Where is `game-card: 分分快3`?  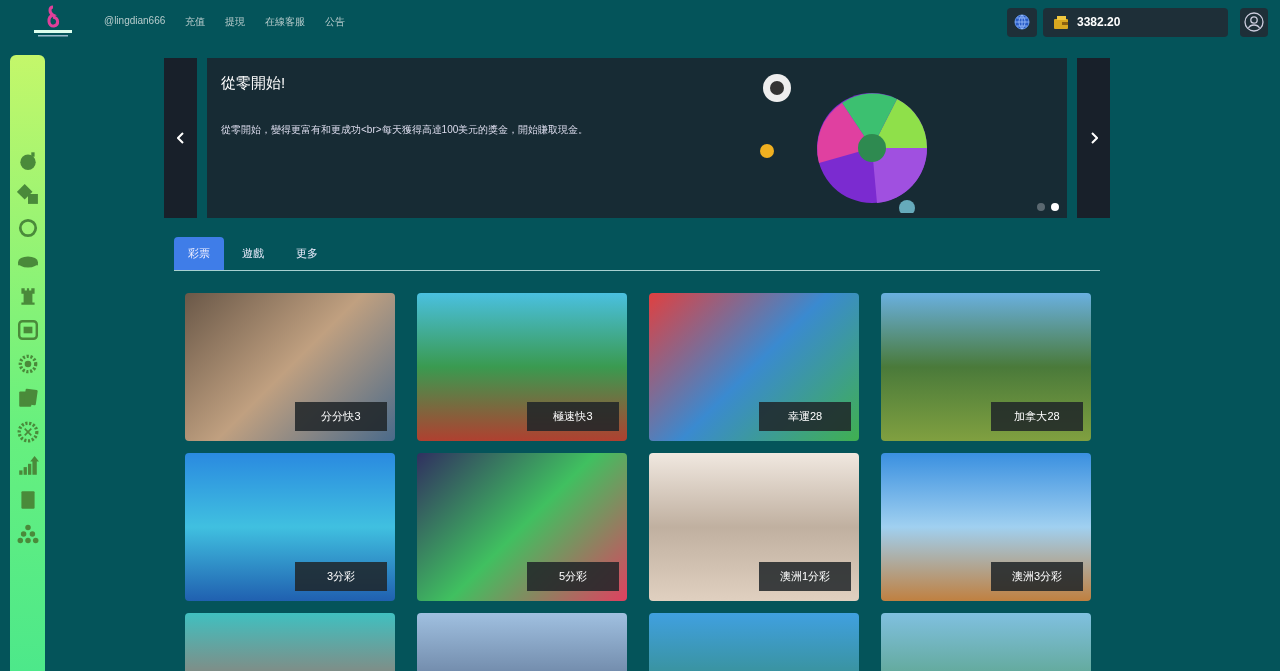
game-card: 分分快3 is located at coordinates (290, 367).